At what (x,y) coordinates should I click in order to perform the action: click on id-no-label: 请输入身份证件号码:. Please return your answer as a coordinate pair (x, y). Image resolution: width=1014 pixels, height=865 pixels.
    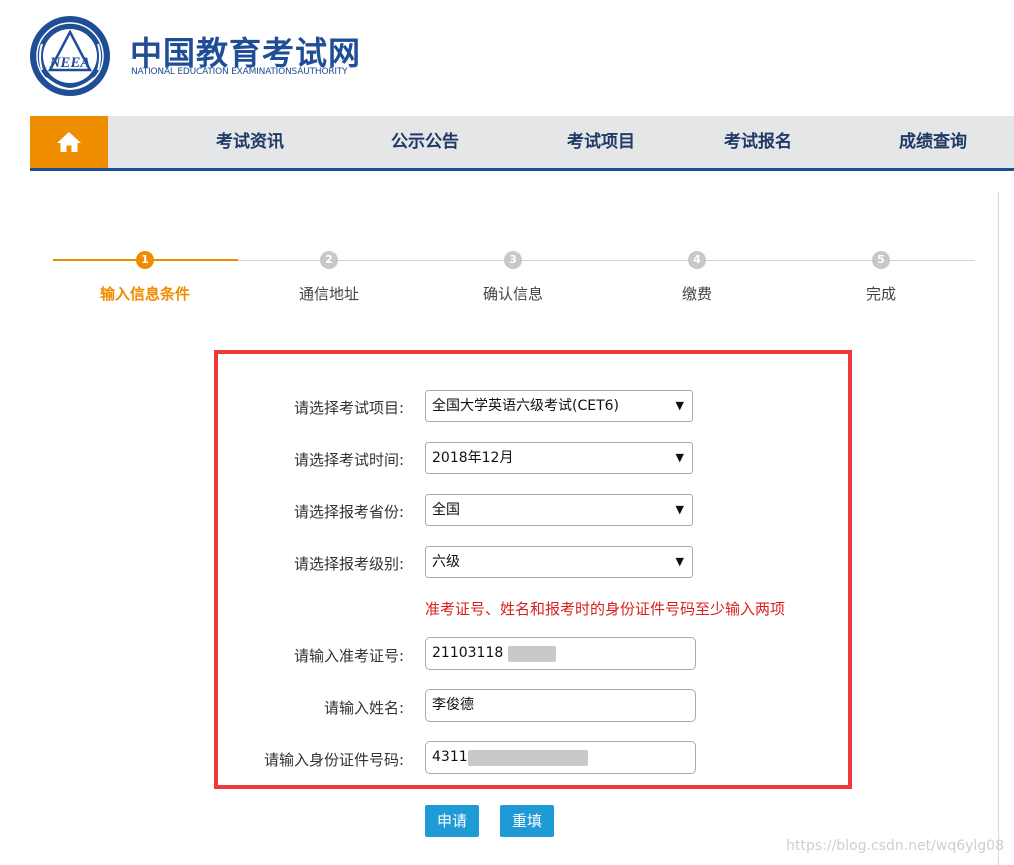
    Looking at the image, I should click on (333, 760).